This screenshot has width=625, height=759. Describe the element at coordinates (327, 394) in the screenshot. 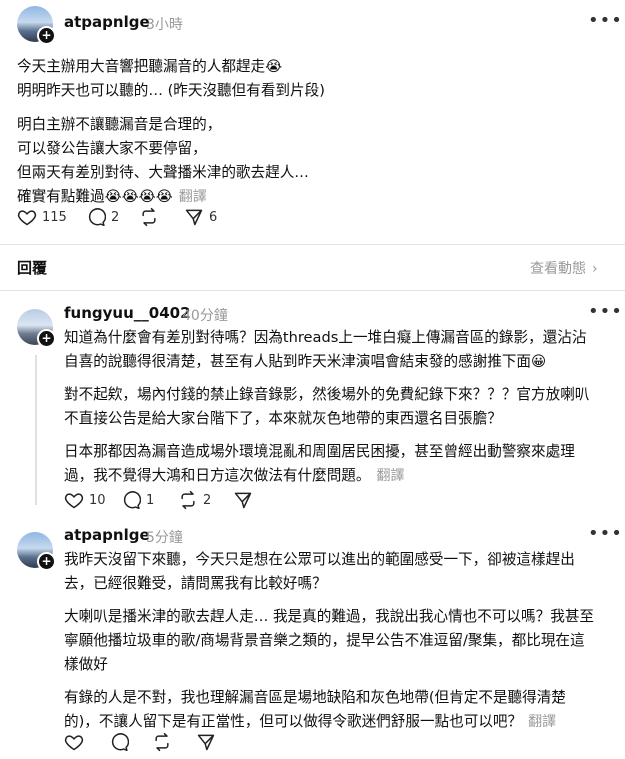

I see `reply-line: 對不起欸，場內付錢的禁止錄音錄影，然後場外的免費紀錄下來？？？官方放喇叭` at that location.